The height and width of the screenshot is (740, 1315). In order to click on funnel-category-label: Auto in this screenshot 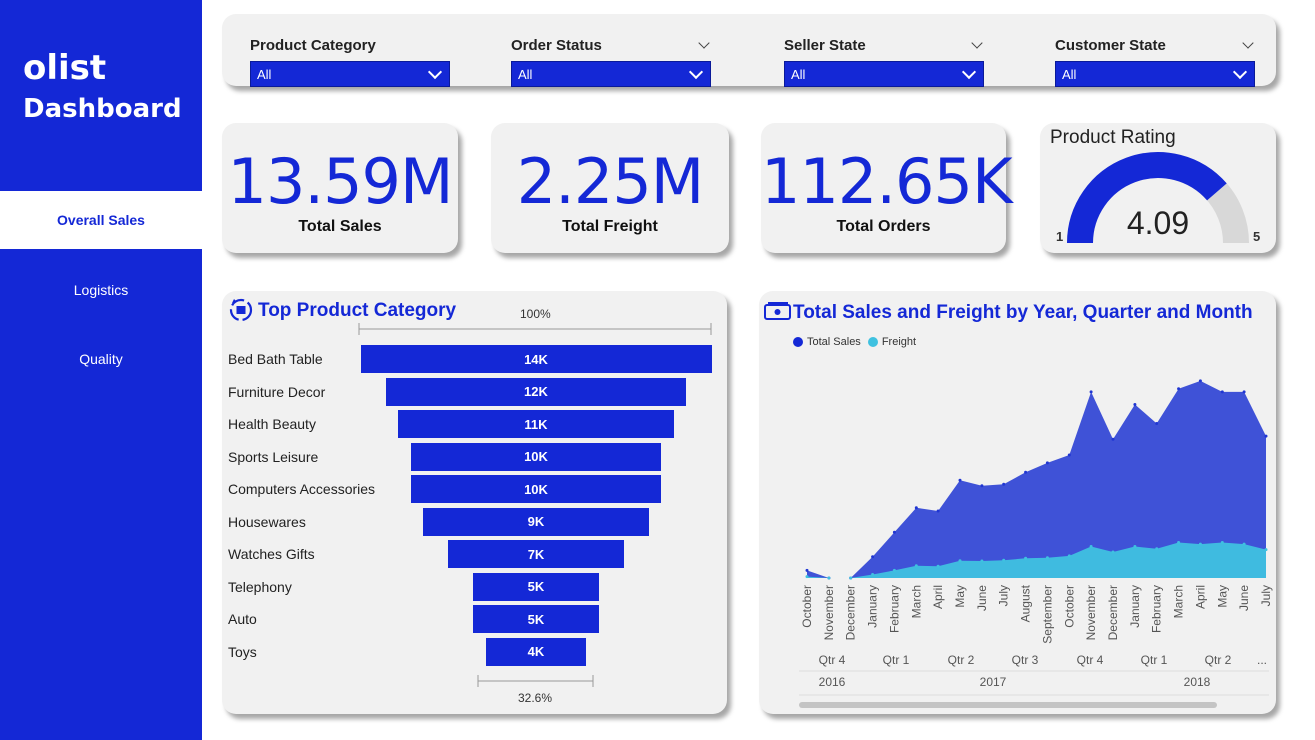, I will do `click(242, 619)`.